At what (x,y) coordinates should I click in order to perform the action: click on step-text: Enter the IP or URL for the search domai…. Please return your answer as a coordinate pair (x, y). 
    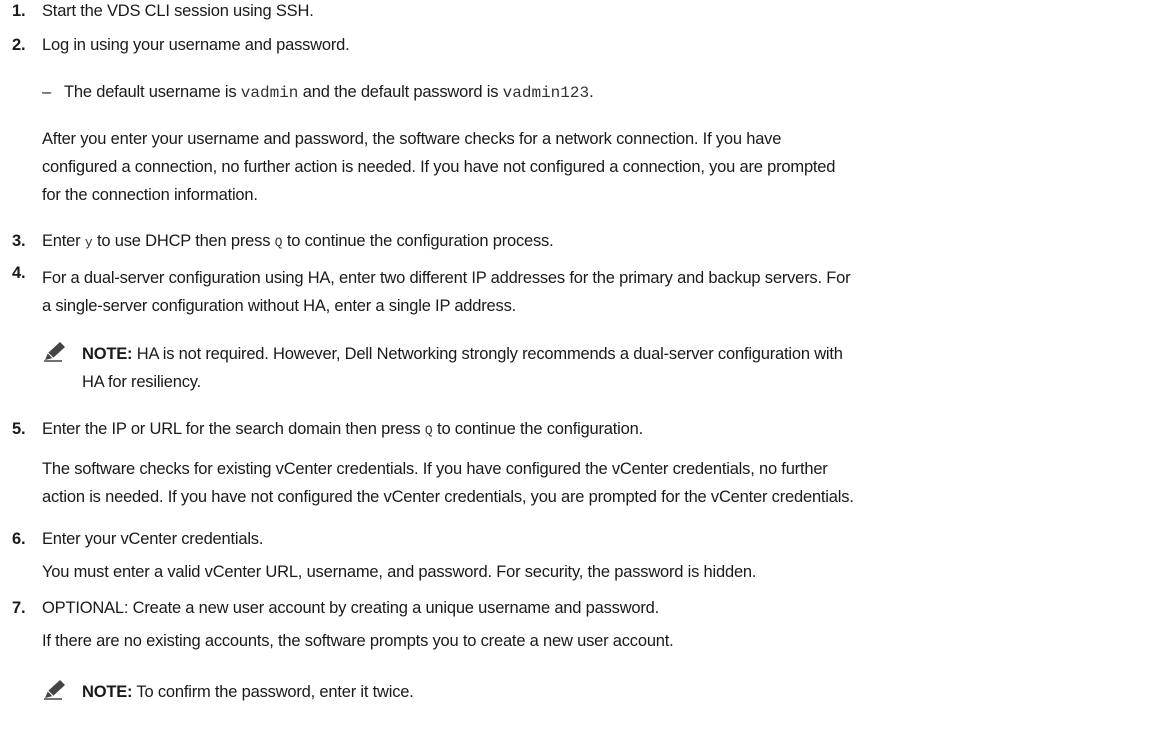
    Looking at the image, I should click on (342, 429).